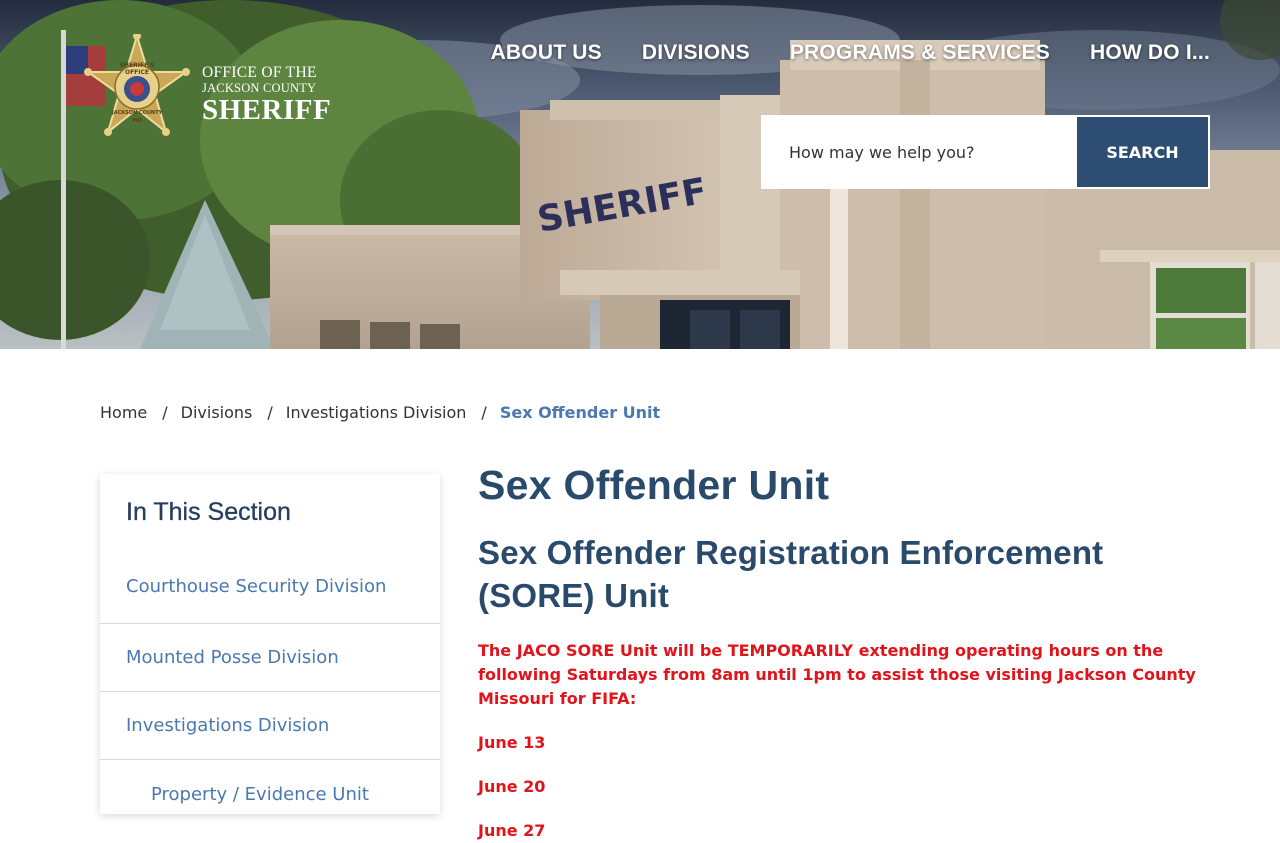 This screenshot has height=843, width=1280. Describe the element at coordinates (259, 72) in the screenshot. I see `logo-line-1: OFFICE OF THE` at that location.